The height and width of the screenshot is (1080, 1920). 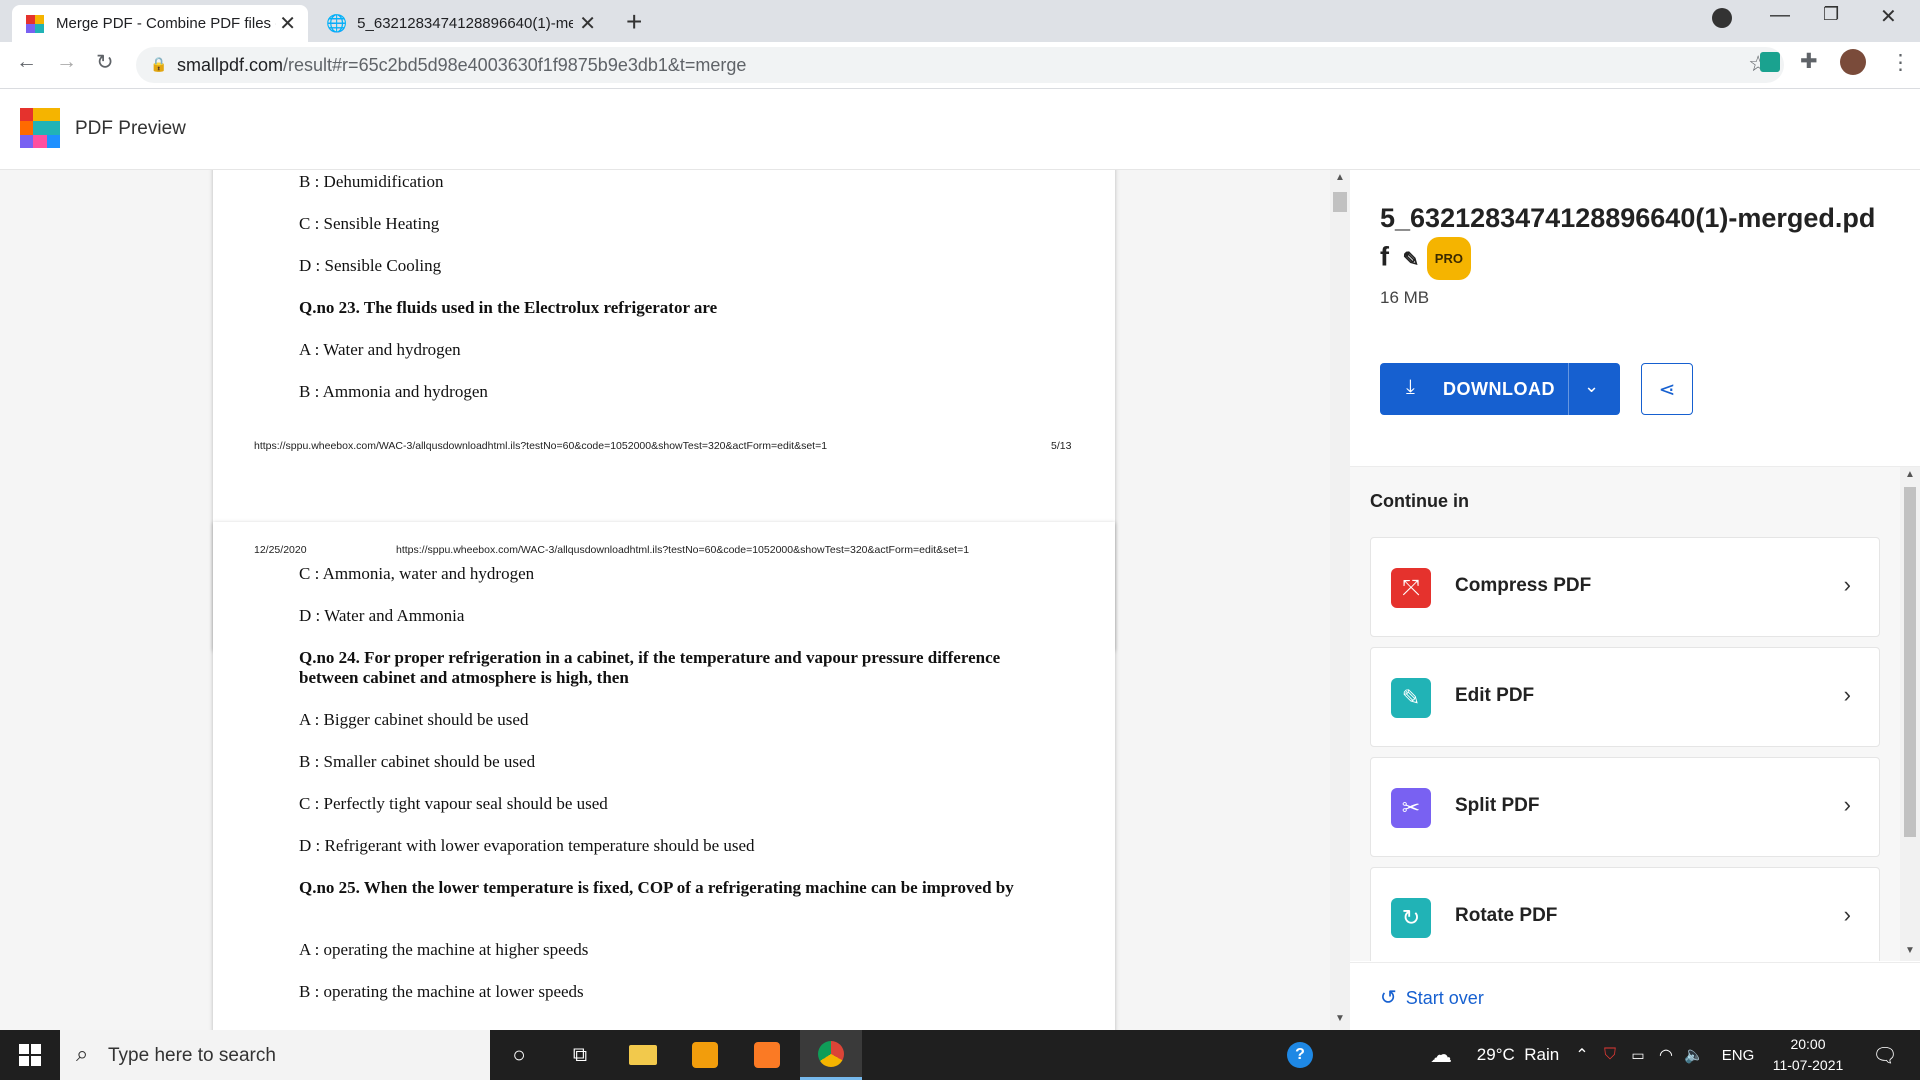 What do you see at coordinates (1523, 585) in the screenshot?
I see `tool-label: Compress PDF` at bounding box center [1523, 585].